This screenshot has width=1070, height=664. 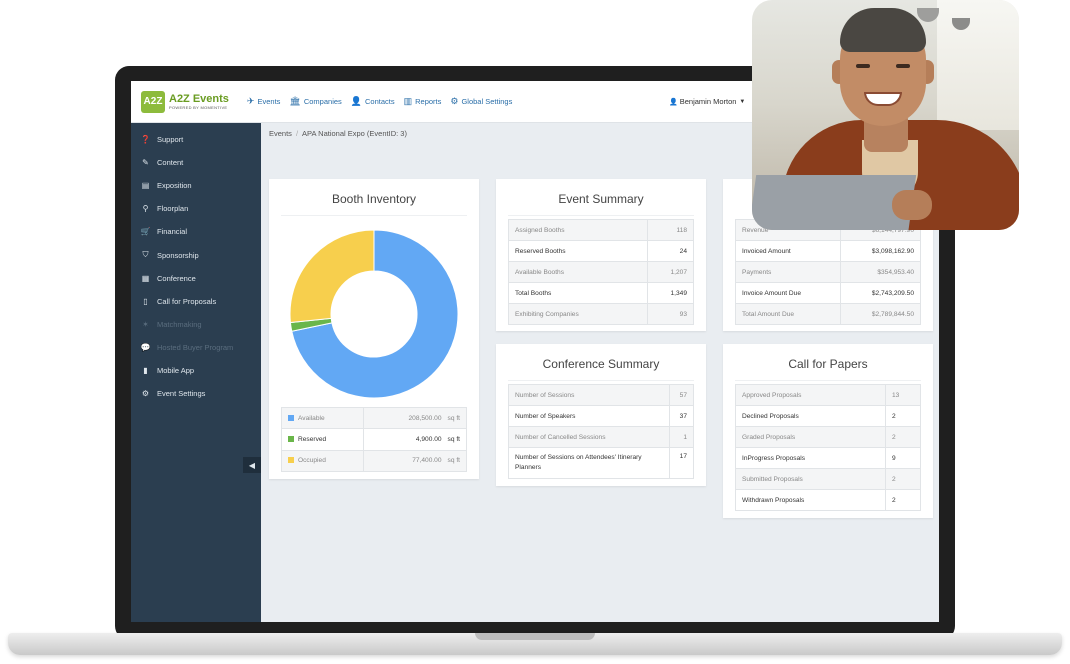 I want to click on nav-contacts: 👤 Contacts, so click(x=373, y=101).